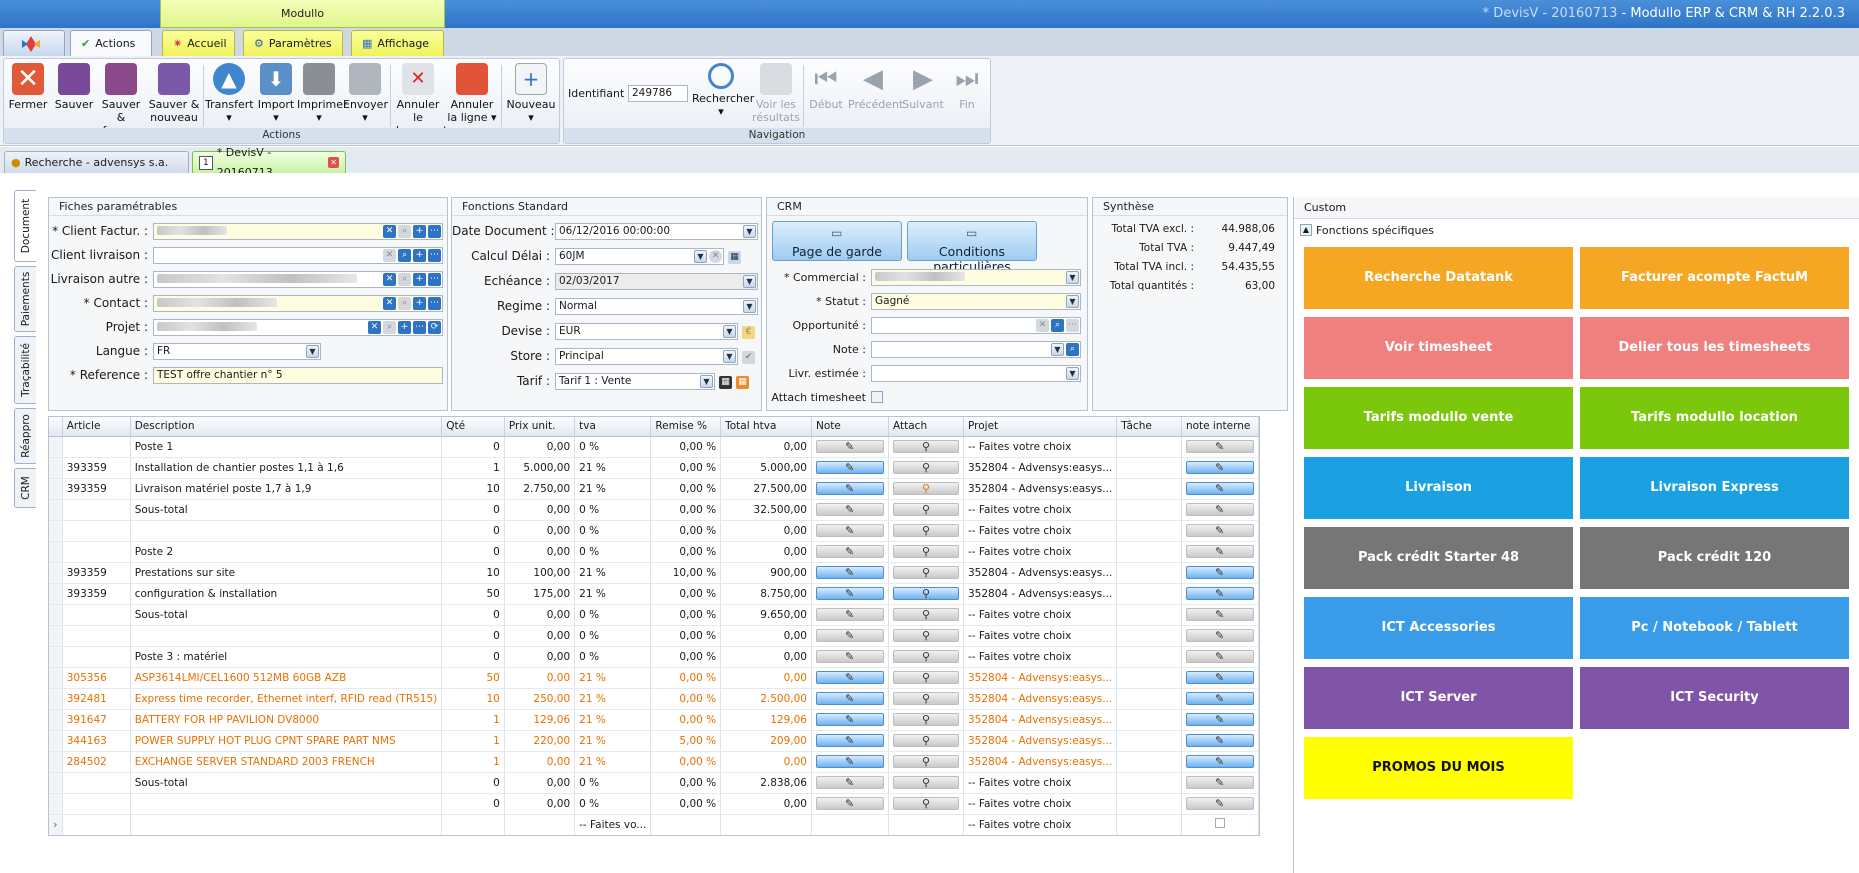 Image resolution: width=1859 pixels, height=873 pixels. I want to click on statut-select: Gagné ▼, so click(976, 301).